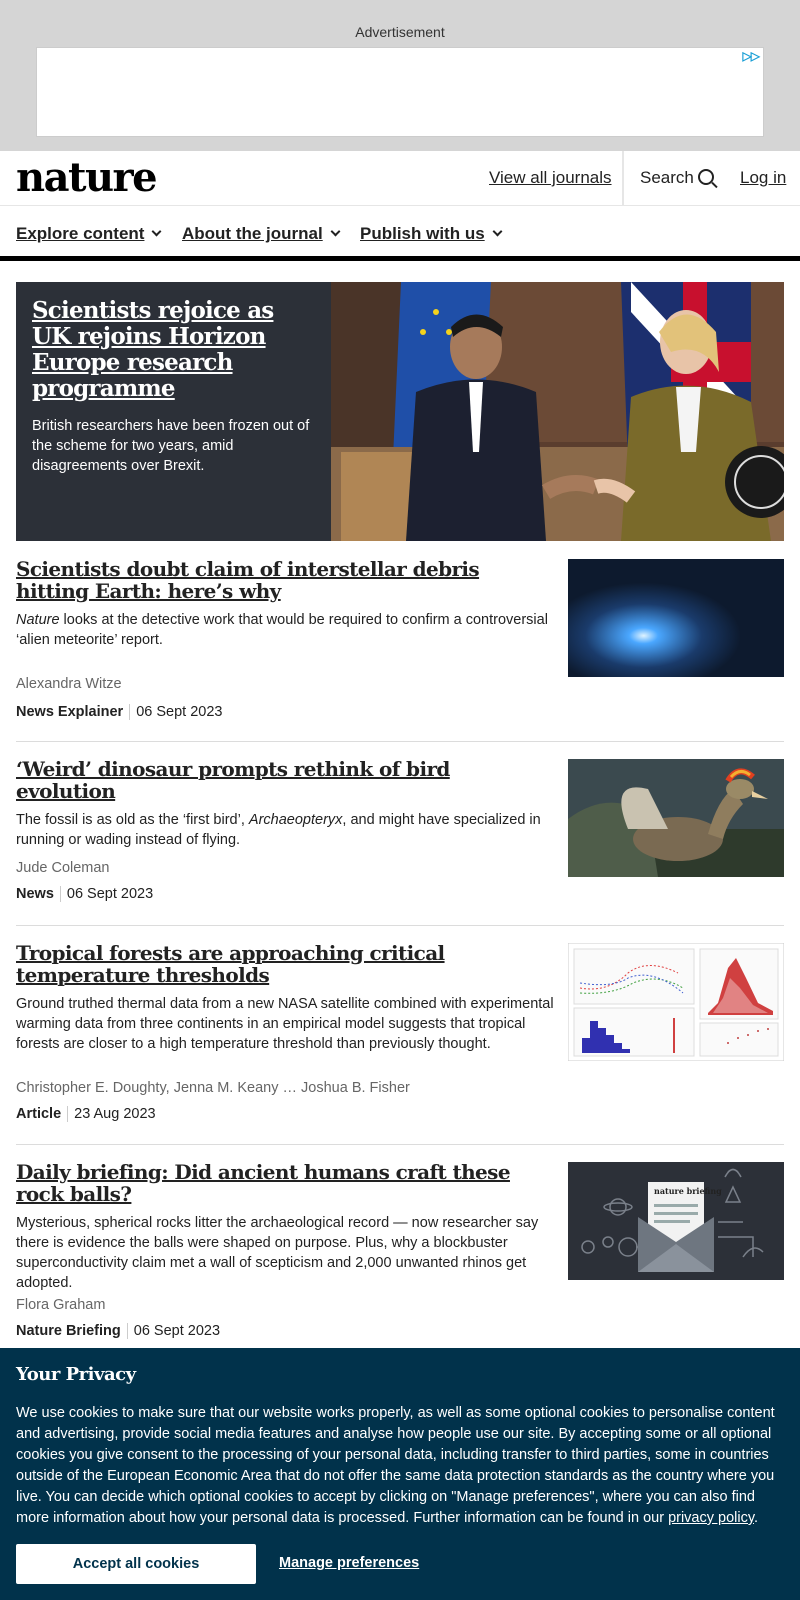 The height and width of the screenshot is (1600, 800). I want to click on adchoices-icon: ▷▷, so click(751, 56).